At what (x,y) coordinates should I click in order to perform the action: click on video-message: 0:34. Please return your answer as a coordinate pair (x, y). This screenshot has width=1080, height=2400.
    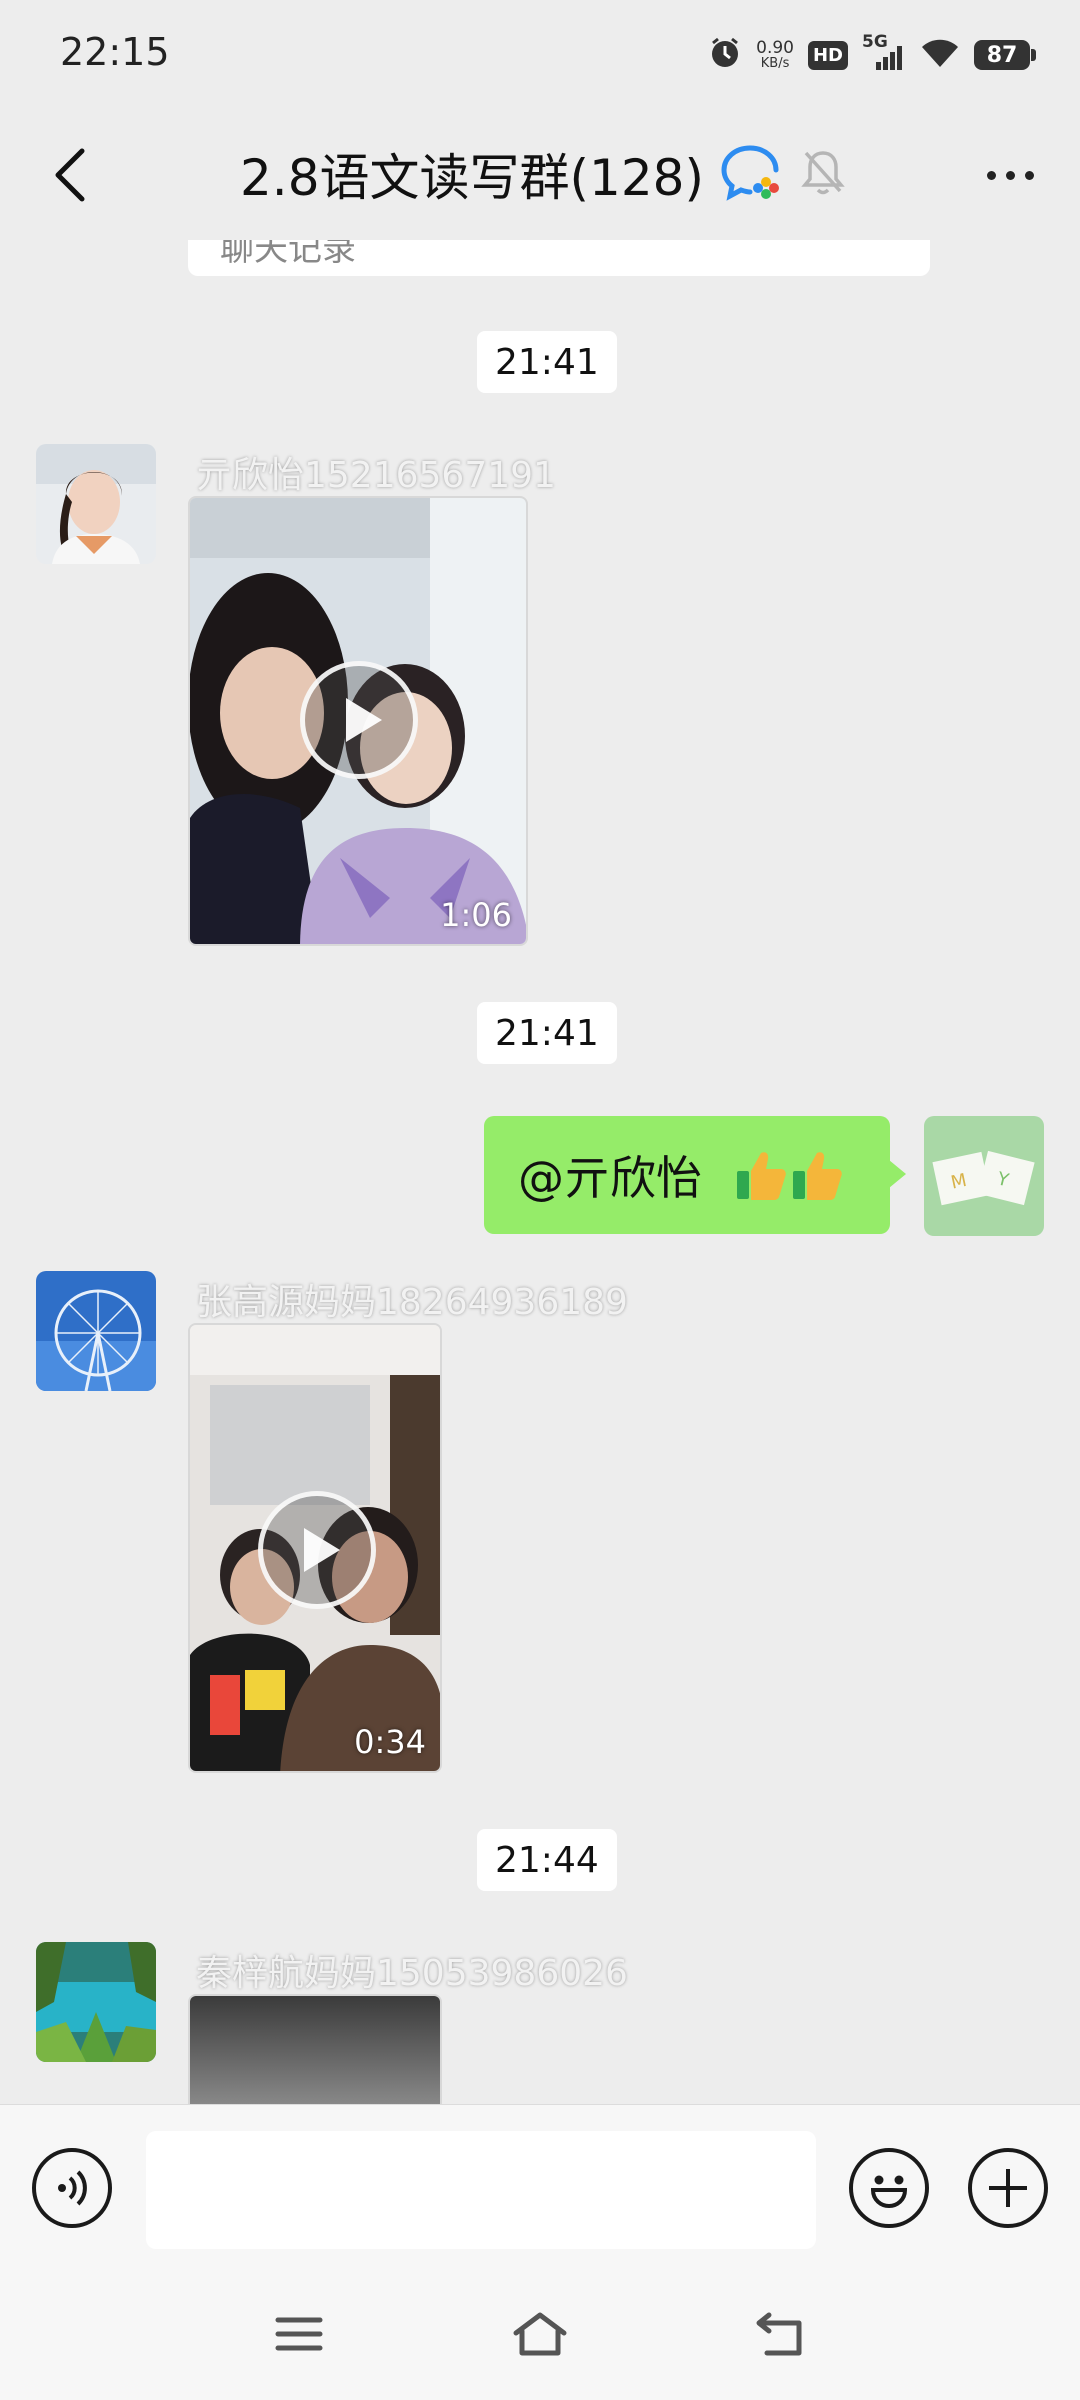
    Looking at the image, I should click on (315, 1548).